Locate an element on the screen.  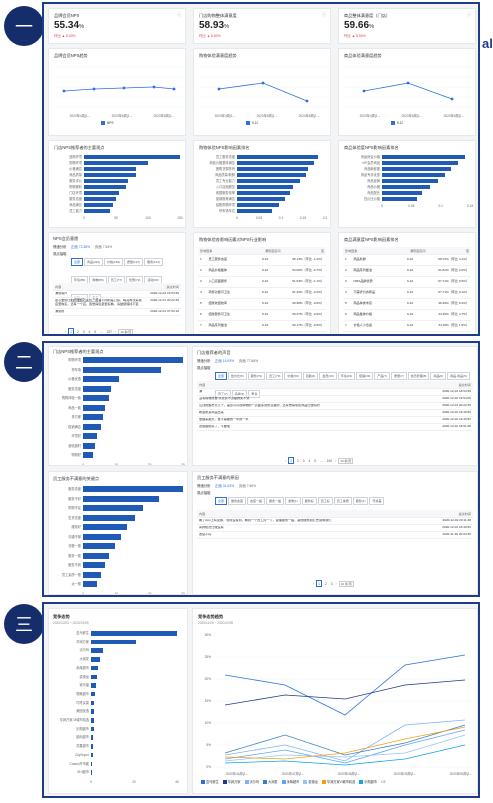
sentiment-negative-radio: 负面 7.69% is located at coordinates (247, 485).